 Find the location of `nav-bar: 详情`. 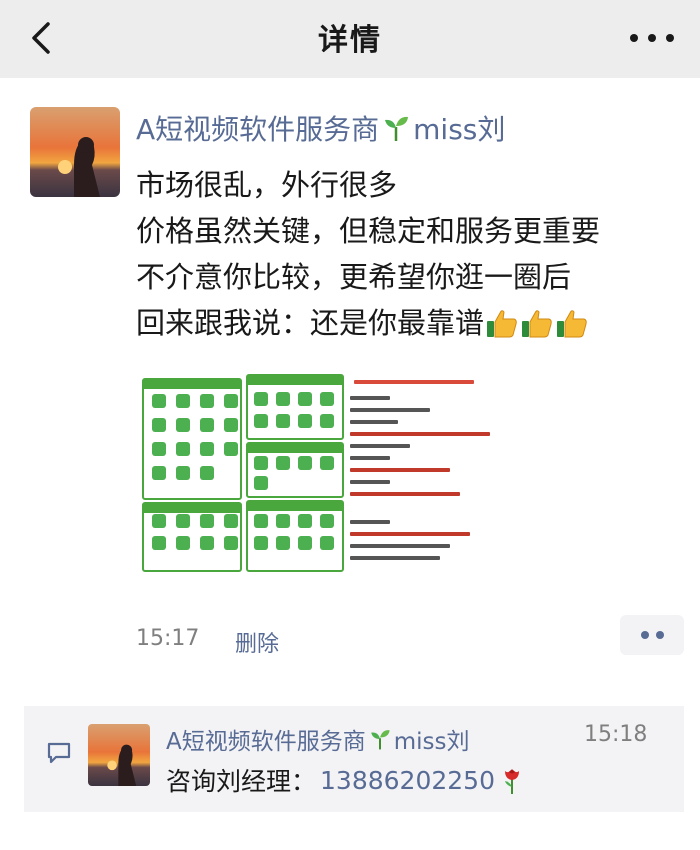

nav-bar: 详情 is located at coordinates (350, 39).